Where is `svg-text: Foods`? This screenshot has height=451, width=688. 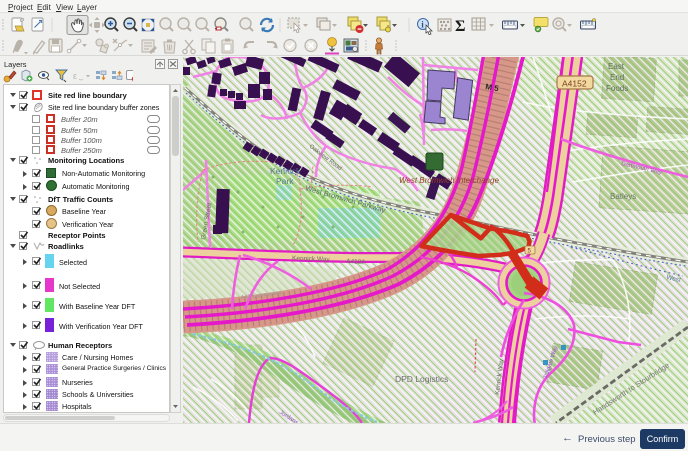
svg-text: Foods is located at coordinates (617, 88).